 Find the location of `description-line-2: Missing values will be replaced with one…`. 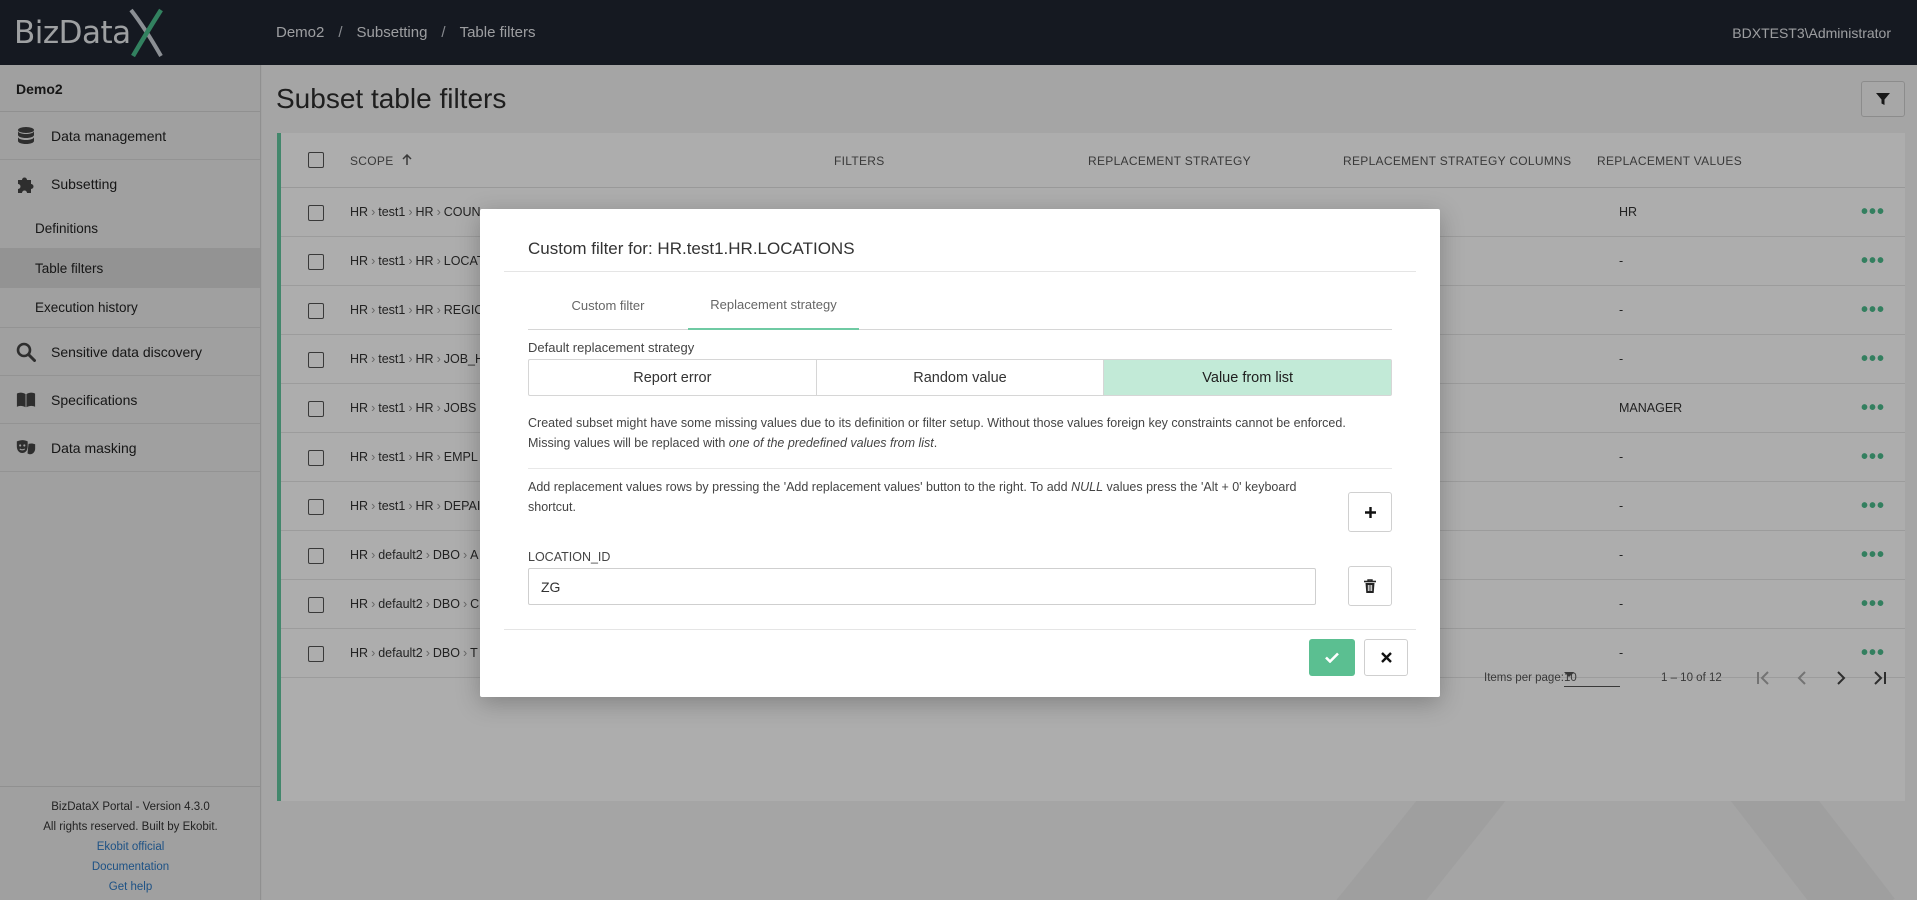

description-line-2: Missing values will be replaced with one… is located at coordinates (953, 443).